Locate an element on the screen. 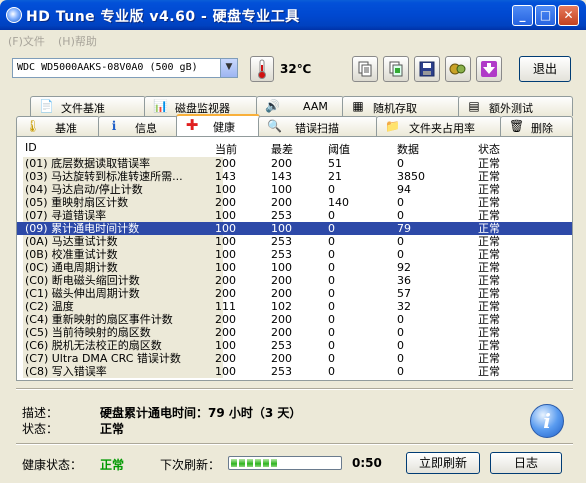 The image size is (586, 483). tab-error-scan: 🔍 错误扫描 is located at coordinates (318, 126).